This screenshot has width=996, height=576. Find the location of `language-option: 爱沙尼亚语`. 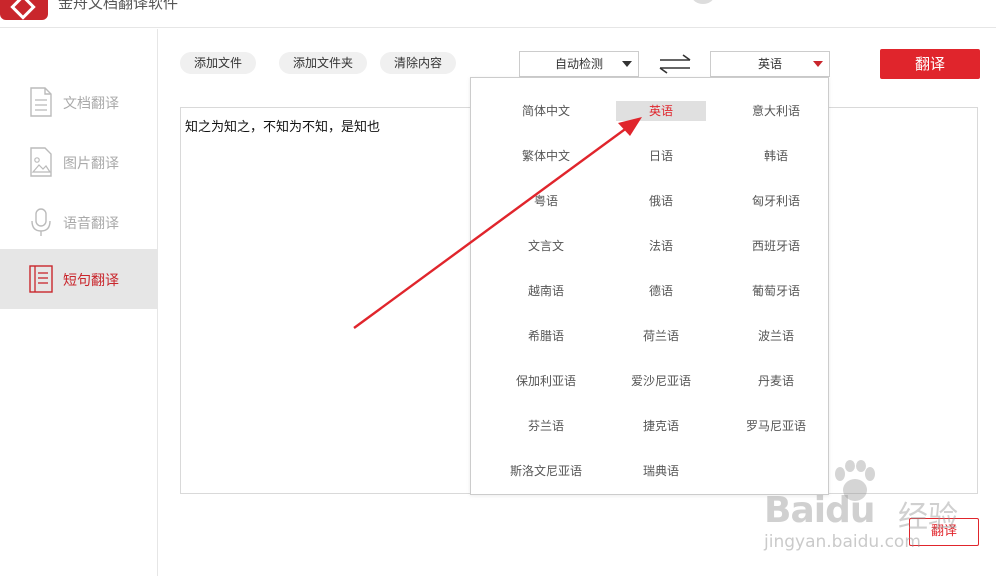

language-option: 爱沙尼亚语 is located at coordinates (661, 381).